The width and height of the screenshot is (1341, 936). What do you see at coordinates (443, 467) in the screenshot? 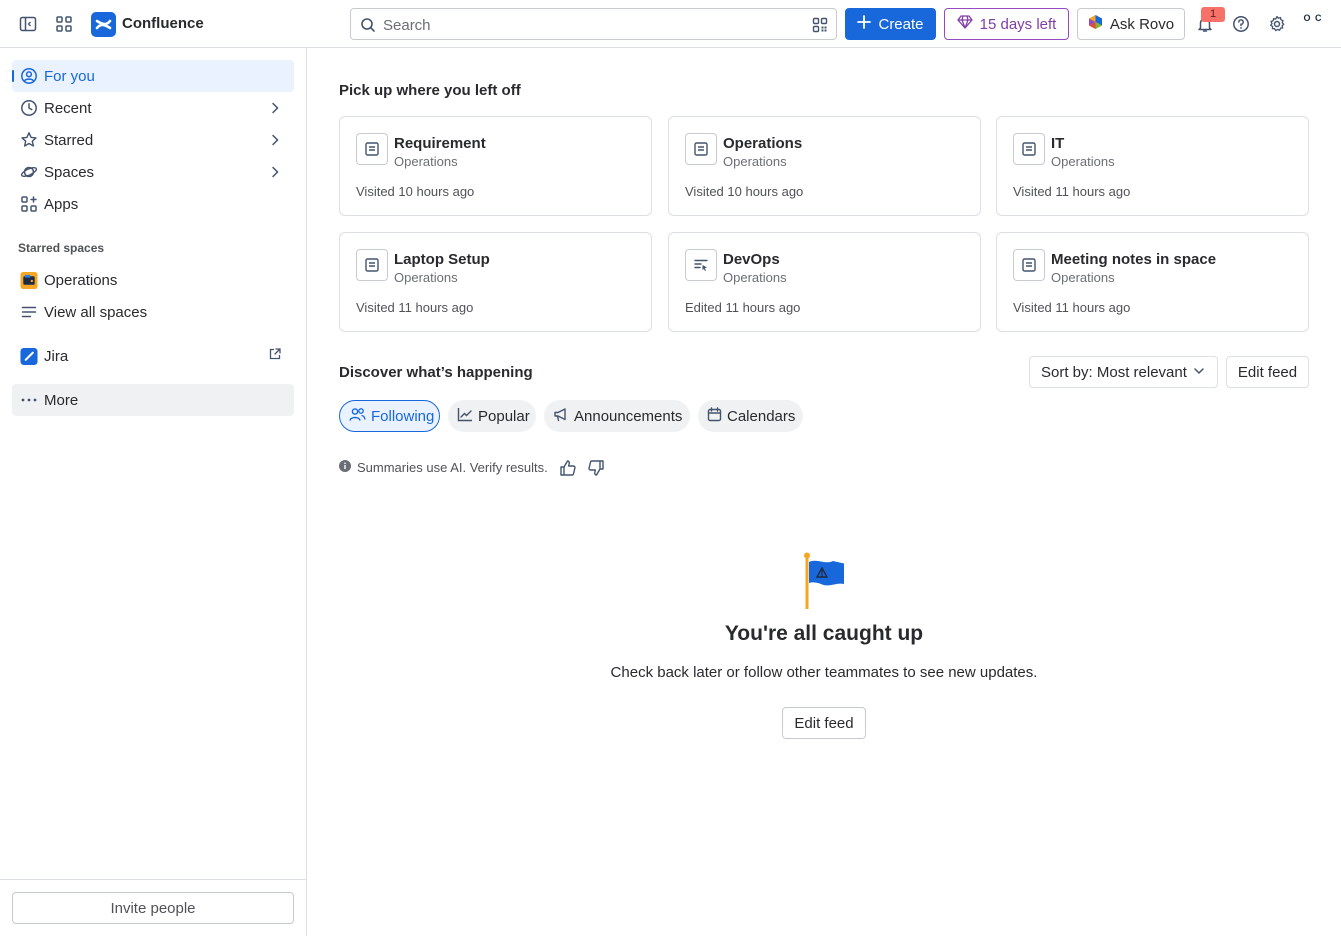
I see `ai-disclaimer: Summaries use AI. Verify results.` at bounding box center [443, 467].